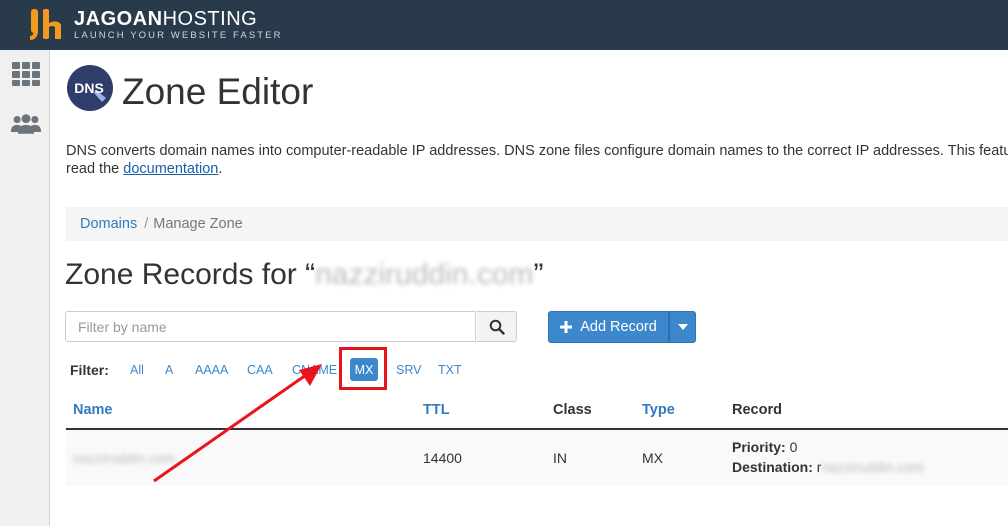  What do you see at coordinates (304, 275) in the screenshot?
I see `zone-records-title: Zone Records for “nazziruddin.com”` at bounding box center [304, 275].